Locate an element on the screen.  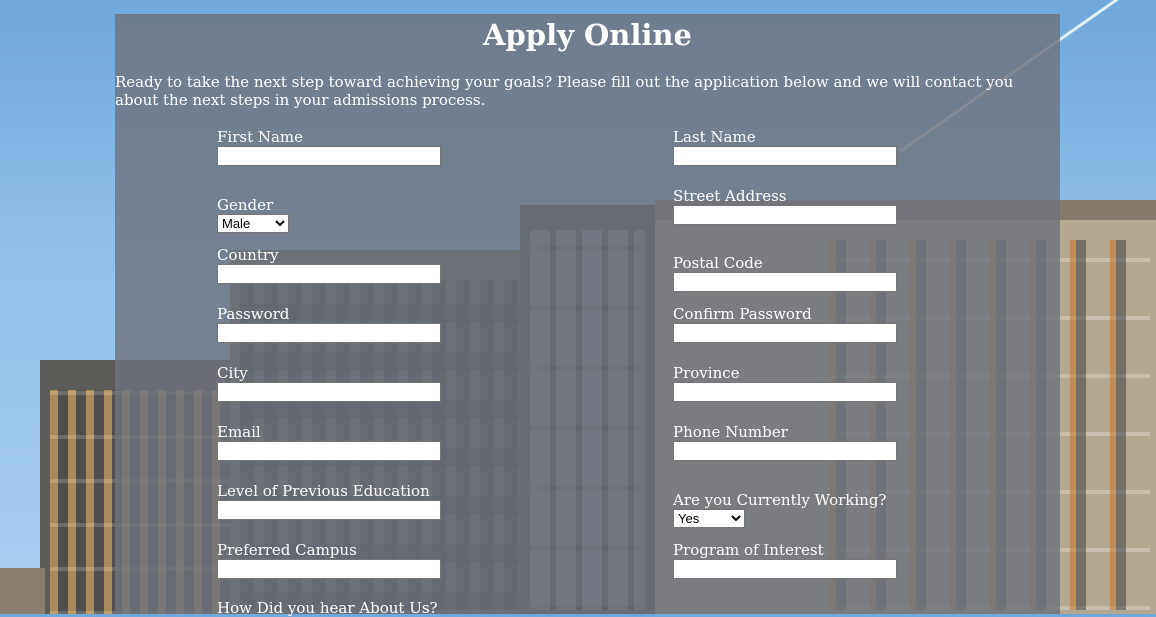
street-address-input is located at coordinates (785, 215).